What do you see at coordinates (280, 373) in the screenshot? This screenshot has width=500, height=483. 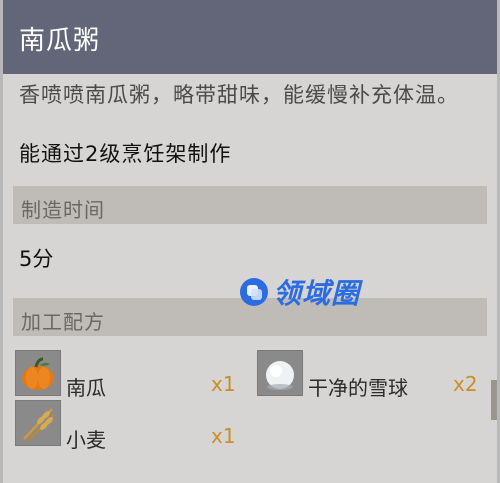 I see `snowball-icon` at bounding box center [280, 373].